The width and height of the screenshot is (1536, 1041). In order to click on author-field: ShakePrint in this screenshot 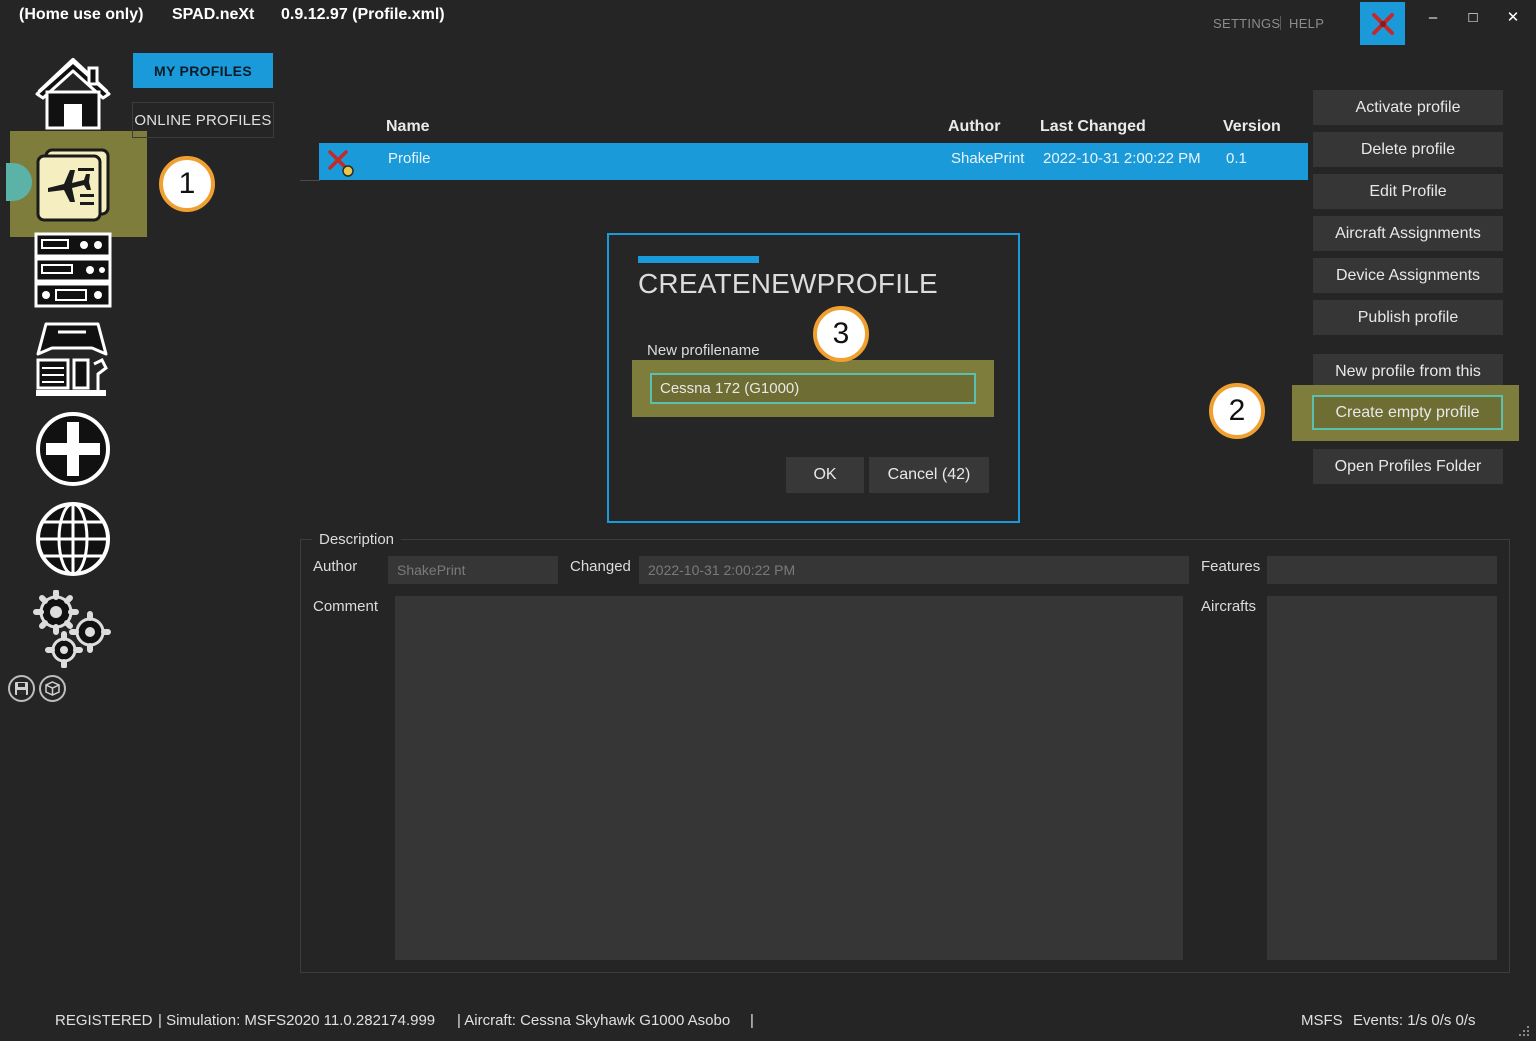, I will do `click(473, 570)`.